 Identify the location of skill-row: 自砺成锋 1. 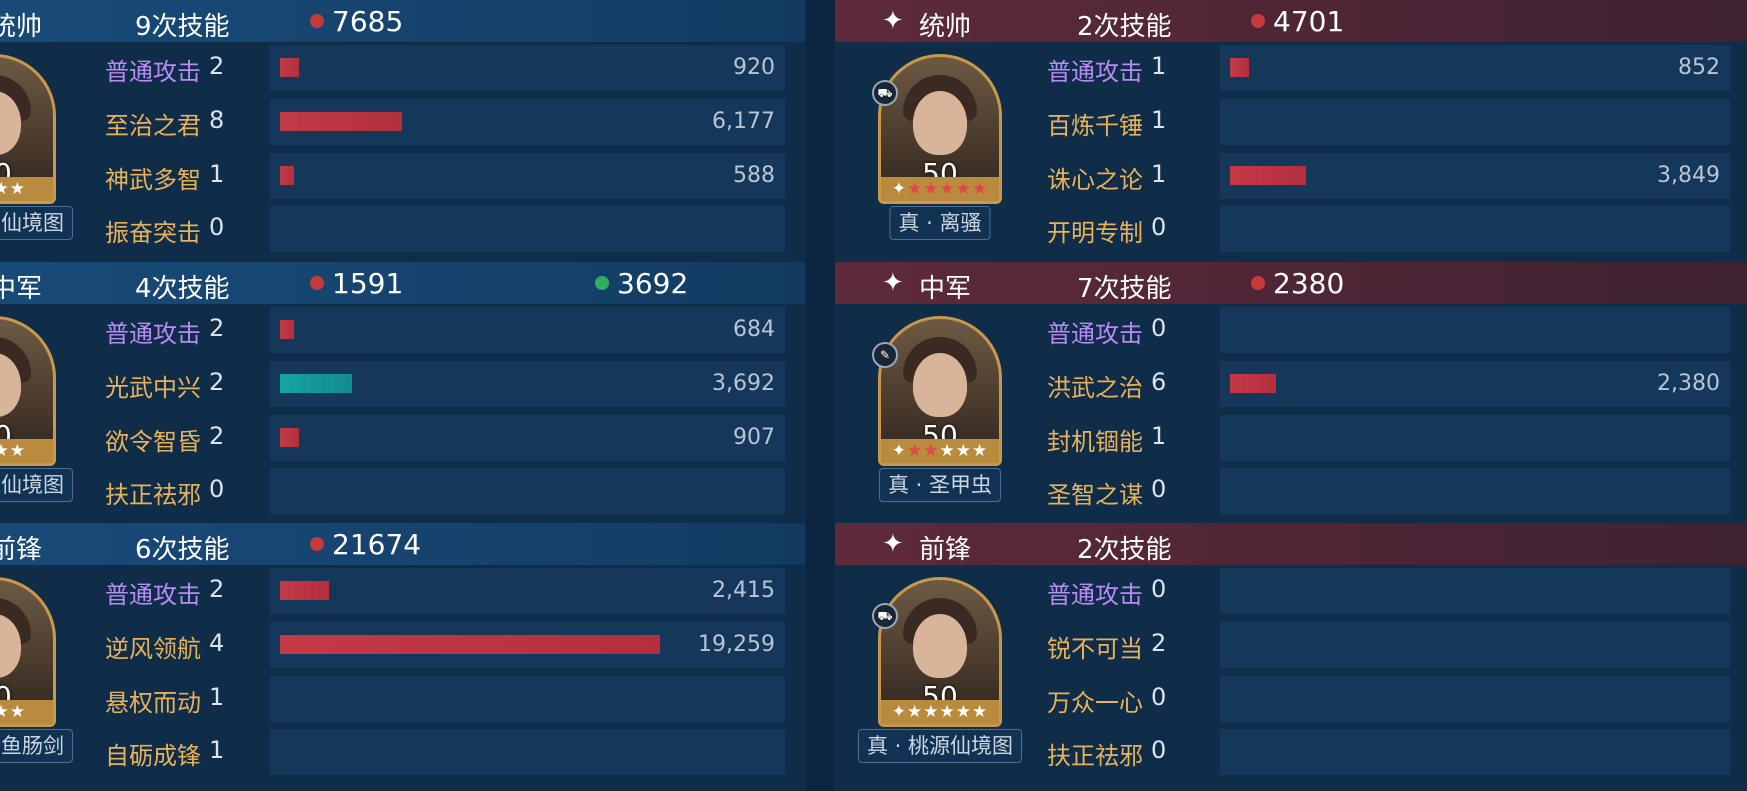
(402, 752).